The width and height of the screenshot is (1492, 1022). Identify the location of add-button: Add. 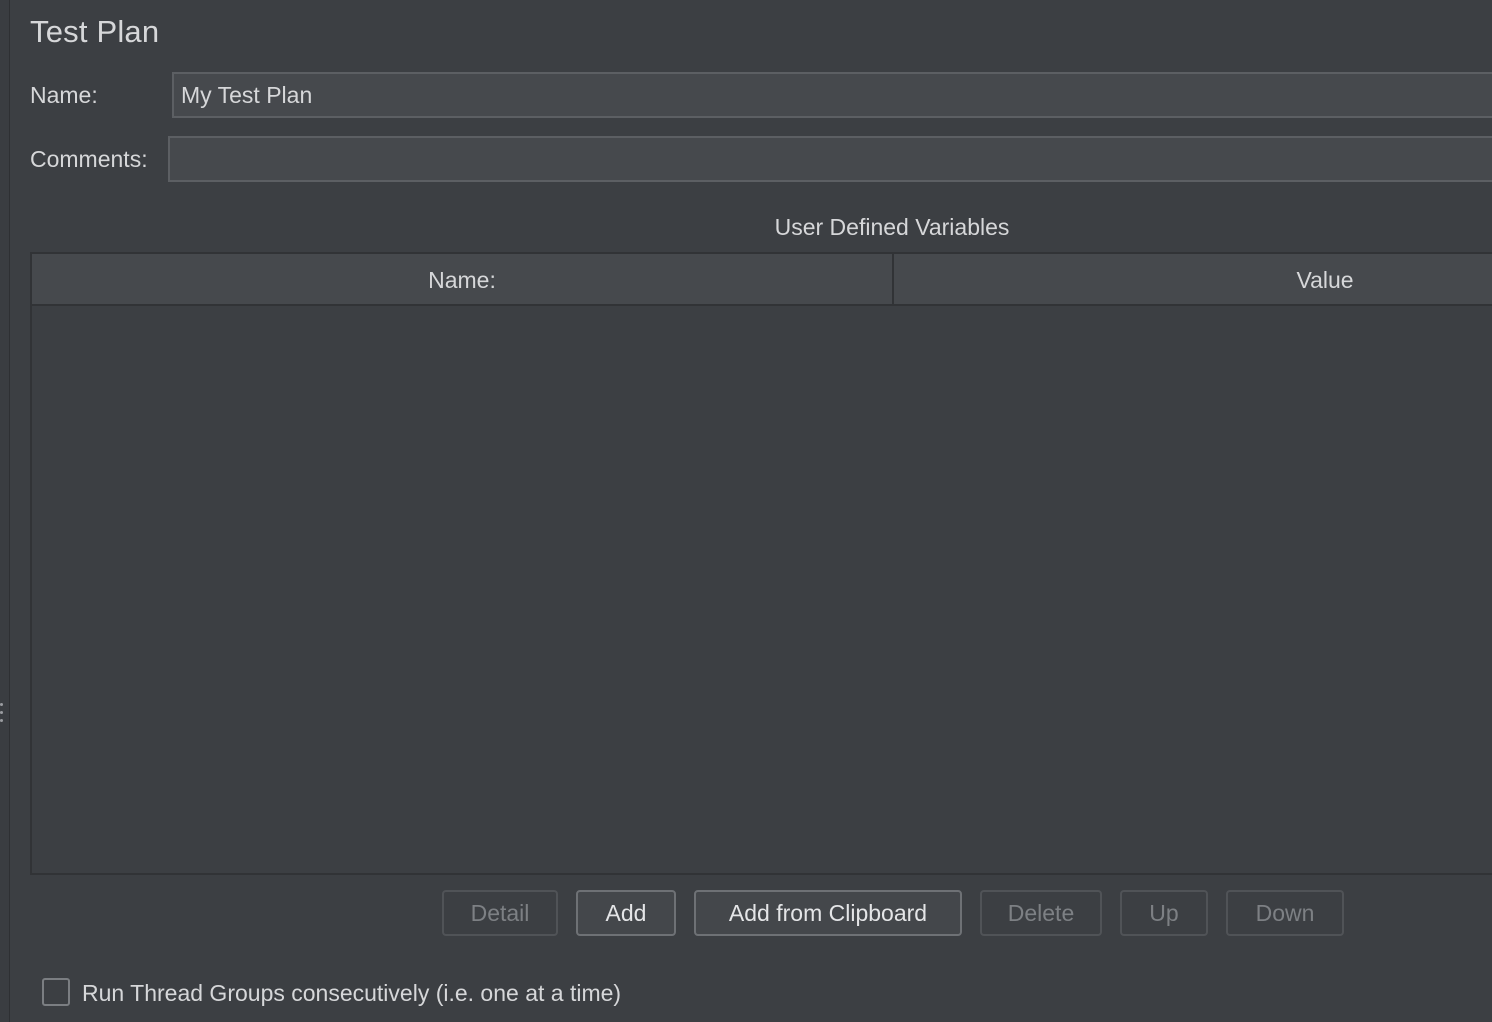
(626, 913).